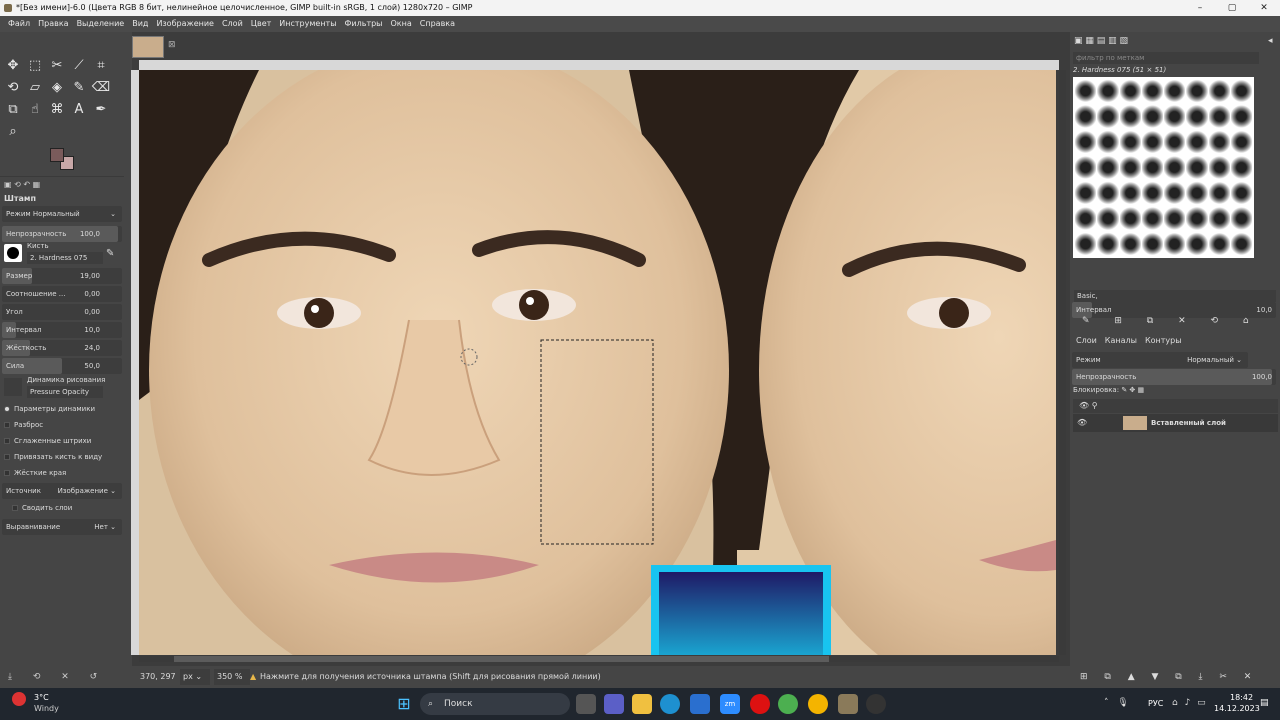 Image resolution: width=1280 pixels, height=720 pixels. I want to click on notifications-icon: ▤, so click(1264, 703).